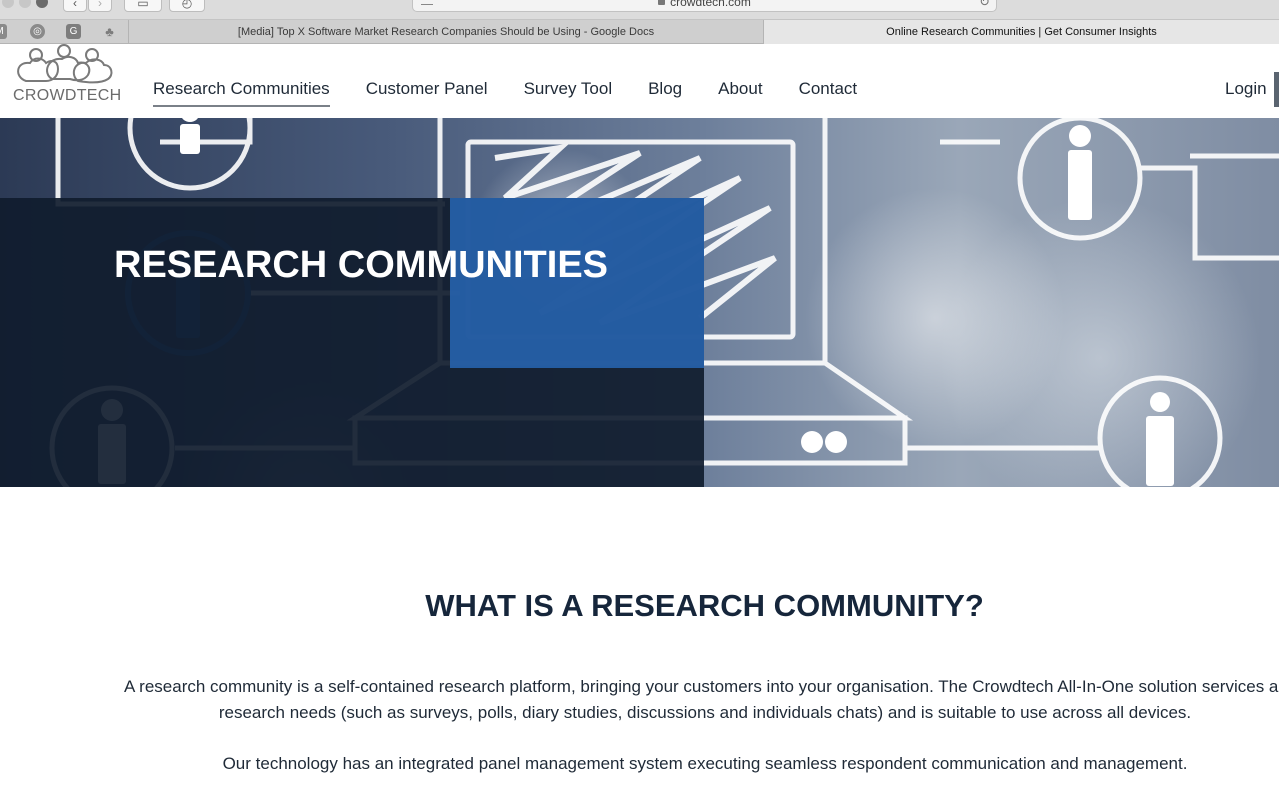  What do you see at coordinates (67, 95) in the screenshot?
I see `logo-text: CROWDTECH` at bounding box center [67, 95].